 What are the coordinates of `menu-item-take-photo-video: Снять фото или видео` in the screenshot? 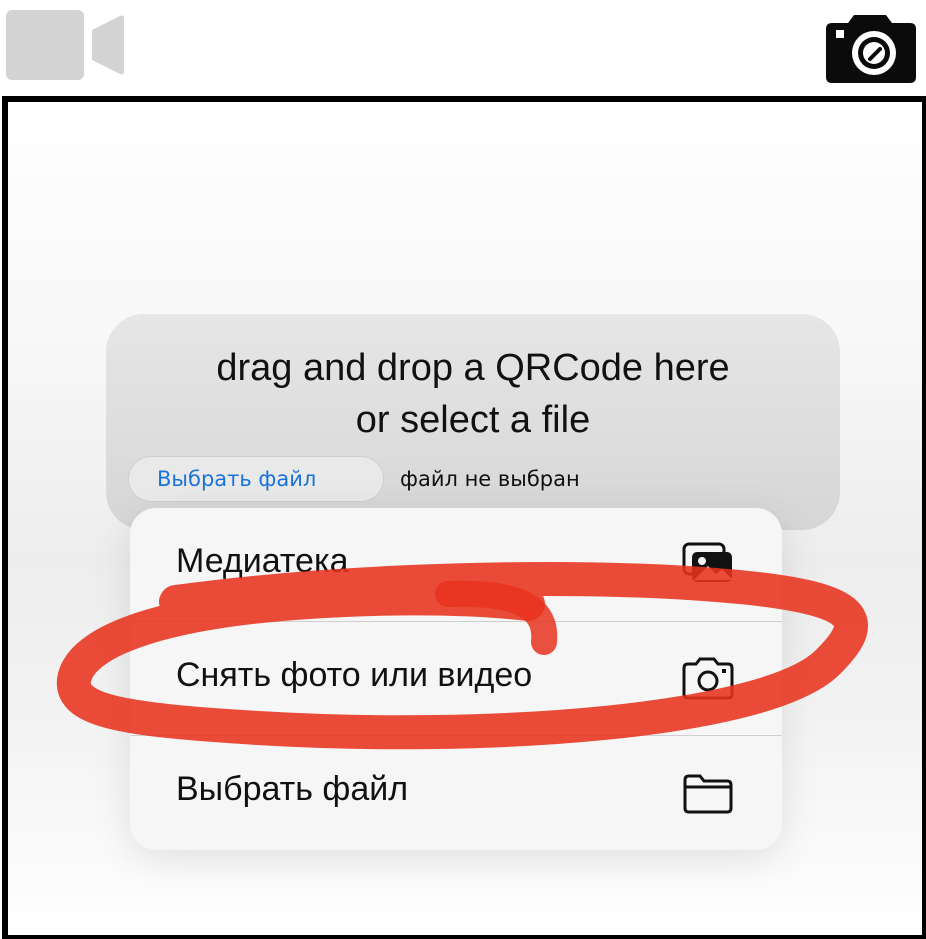 It's located at (456, 678).